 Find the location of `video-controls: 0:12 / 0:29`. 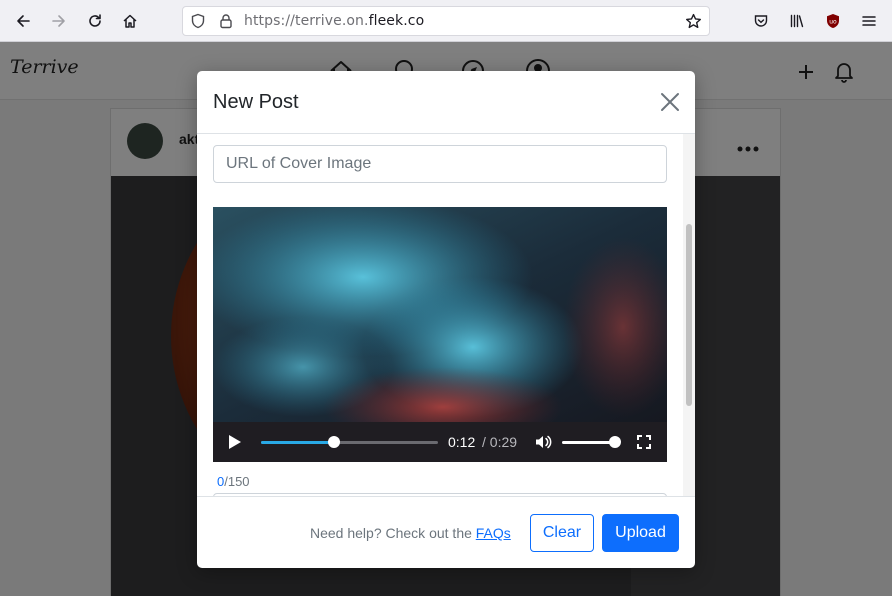

video-controls: 0:12 / 0:29 is located at coordinates (440, 442).